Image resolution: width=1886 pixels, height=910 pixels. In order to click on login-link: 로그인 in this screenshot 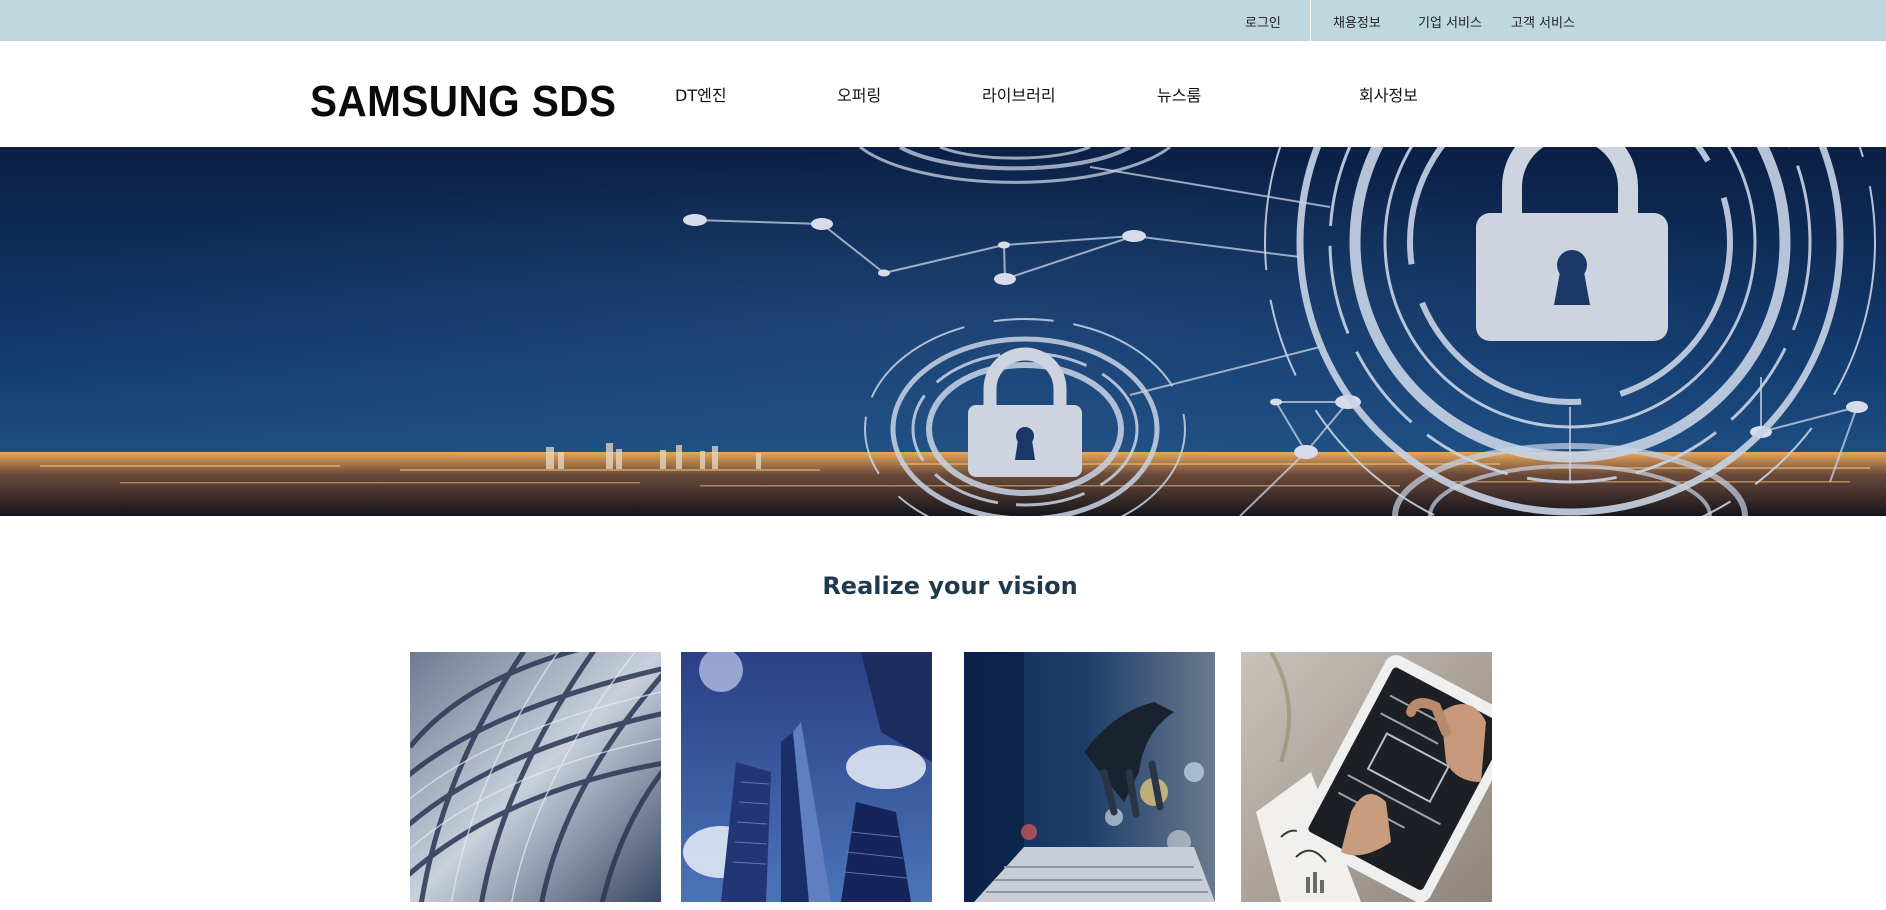, I will do `click(1263, 21)`.